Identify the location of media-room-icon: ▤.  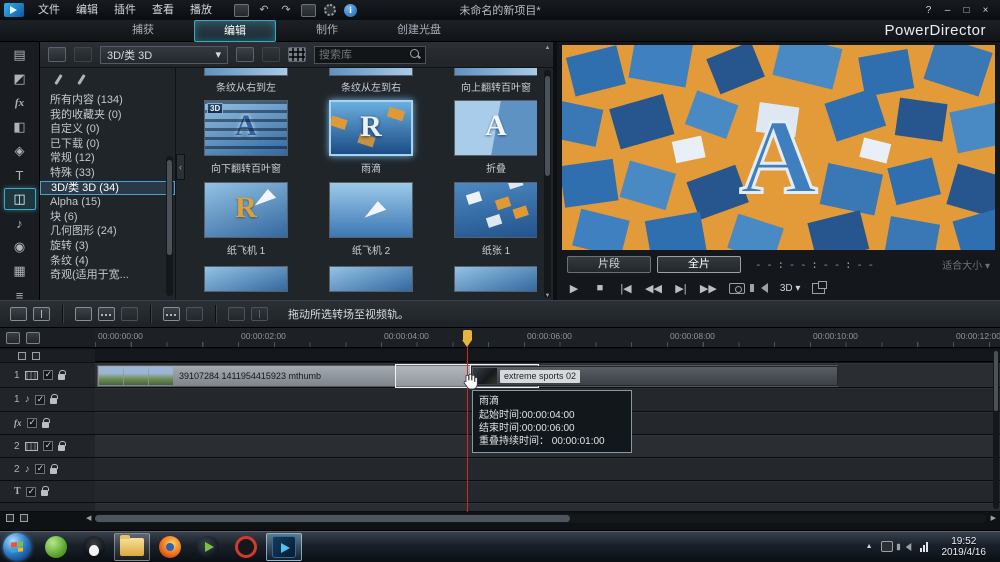
(20, 55).